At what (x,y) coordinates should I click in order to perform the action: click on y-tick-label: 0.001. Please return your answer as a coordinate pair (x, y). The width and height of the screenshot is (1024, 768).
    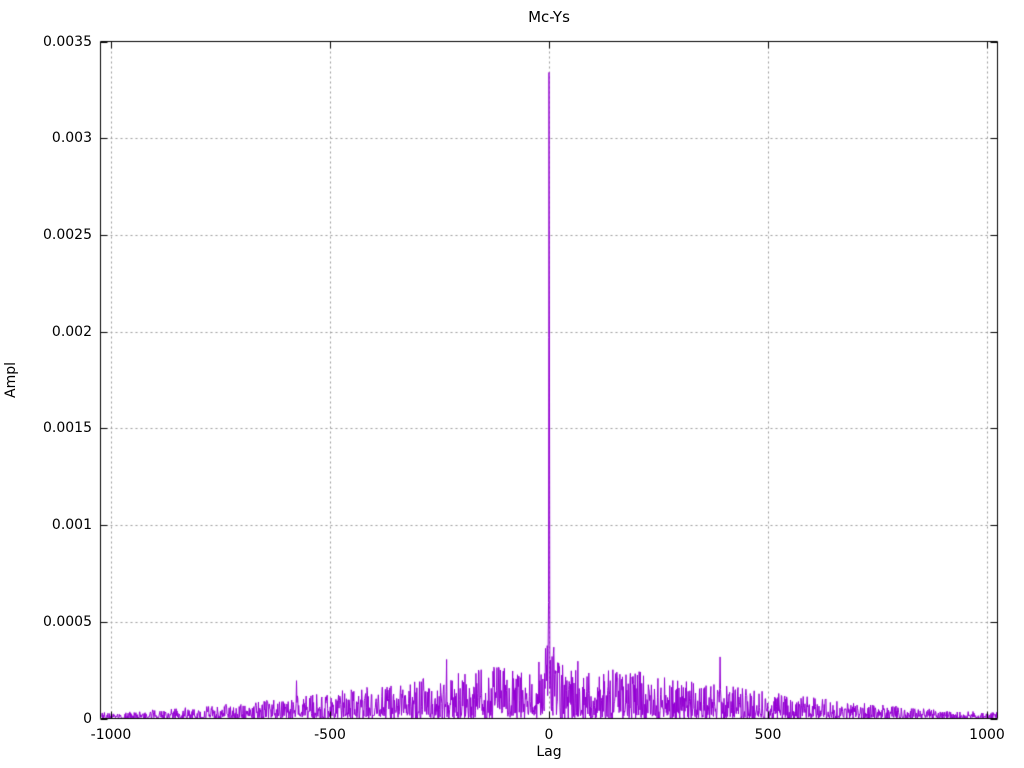
    Looking at the image, I should click on (71, 525).